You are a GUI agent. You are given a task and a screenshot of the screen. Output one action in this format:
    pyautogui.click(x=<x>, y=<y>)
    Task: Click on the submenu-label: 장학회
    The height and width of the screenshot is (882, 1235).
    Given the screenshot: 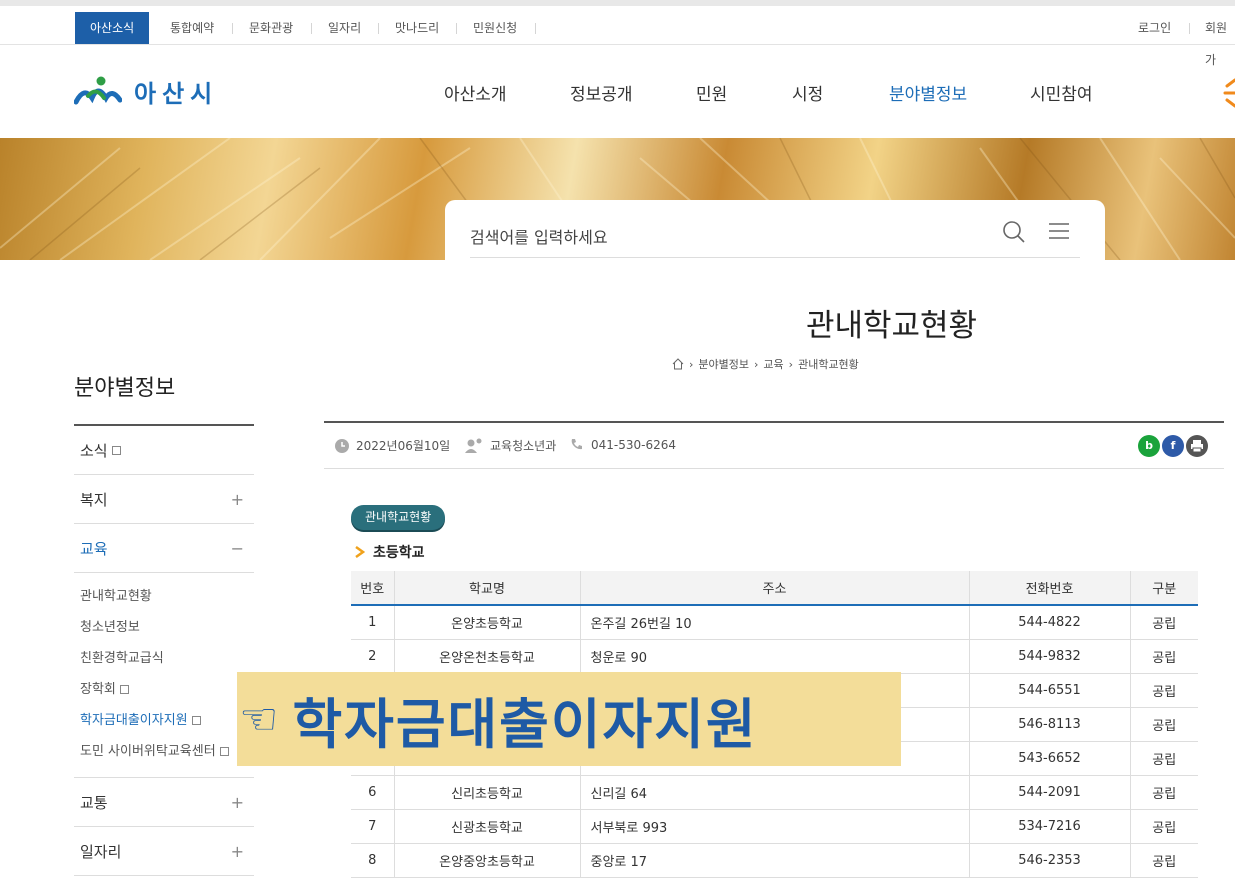 What is the action you would take?
    pyautogui.click(x=98, y=689)
    